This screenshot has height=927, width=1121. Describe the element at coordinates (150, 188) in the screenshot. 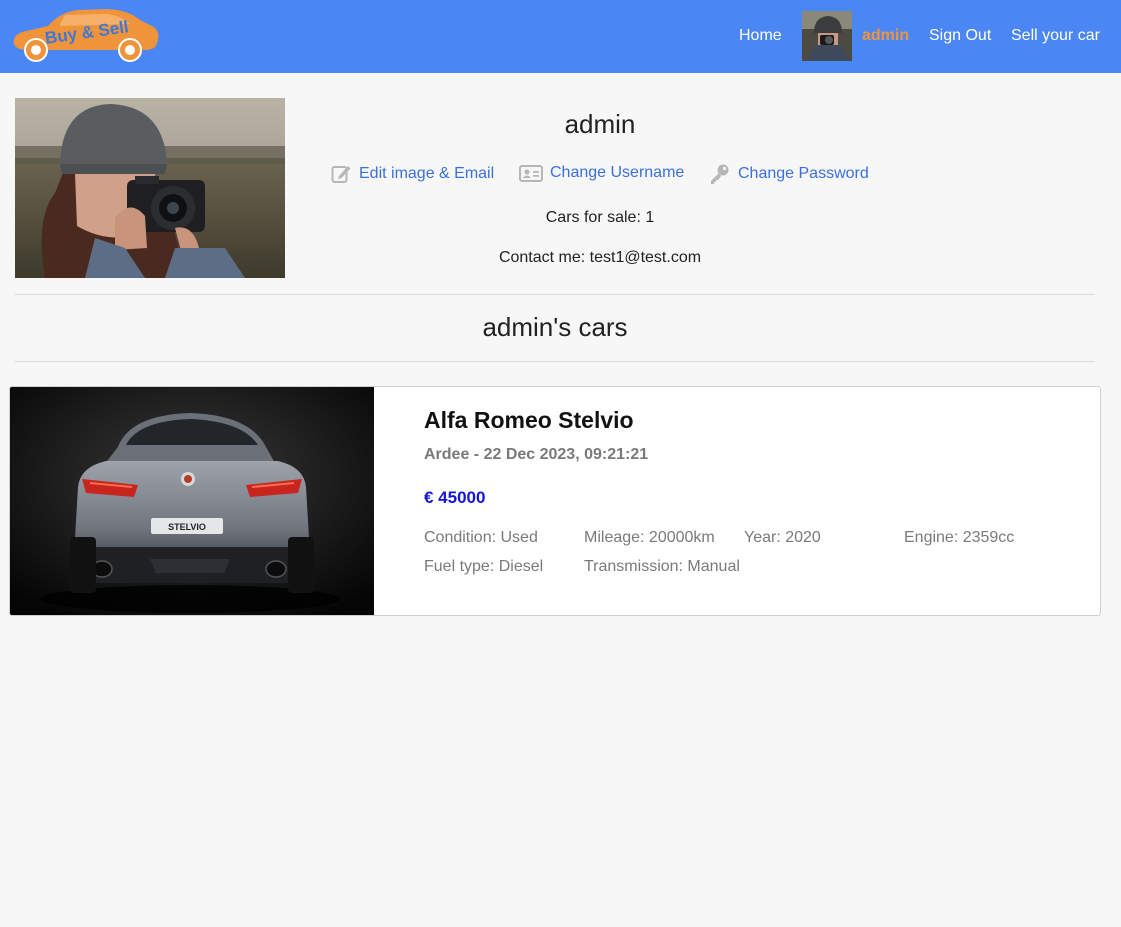

I see `profile-photo` at that location.